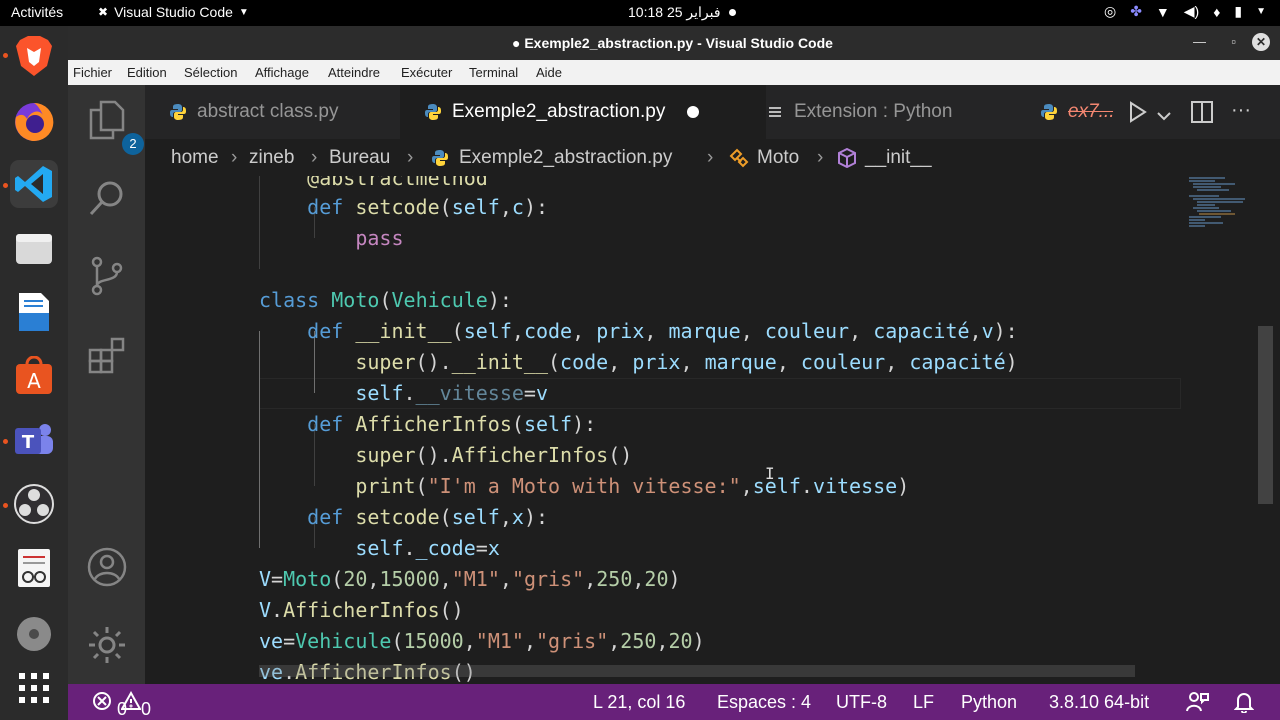 This screenshot has height=720, width=1280. What do you see at coordinates (1241, 110) in the screenshot?
I see `more-actions-icon: ···` at bounding box center [1241, 110].